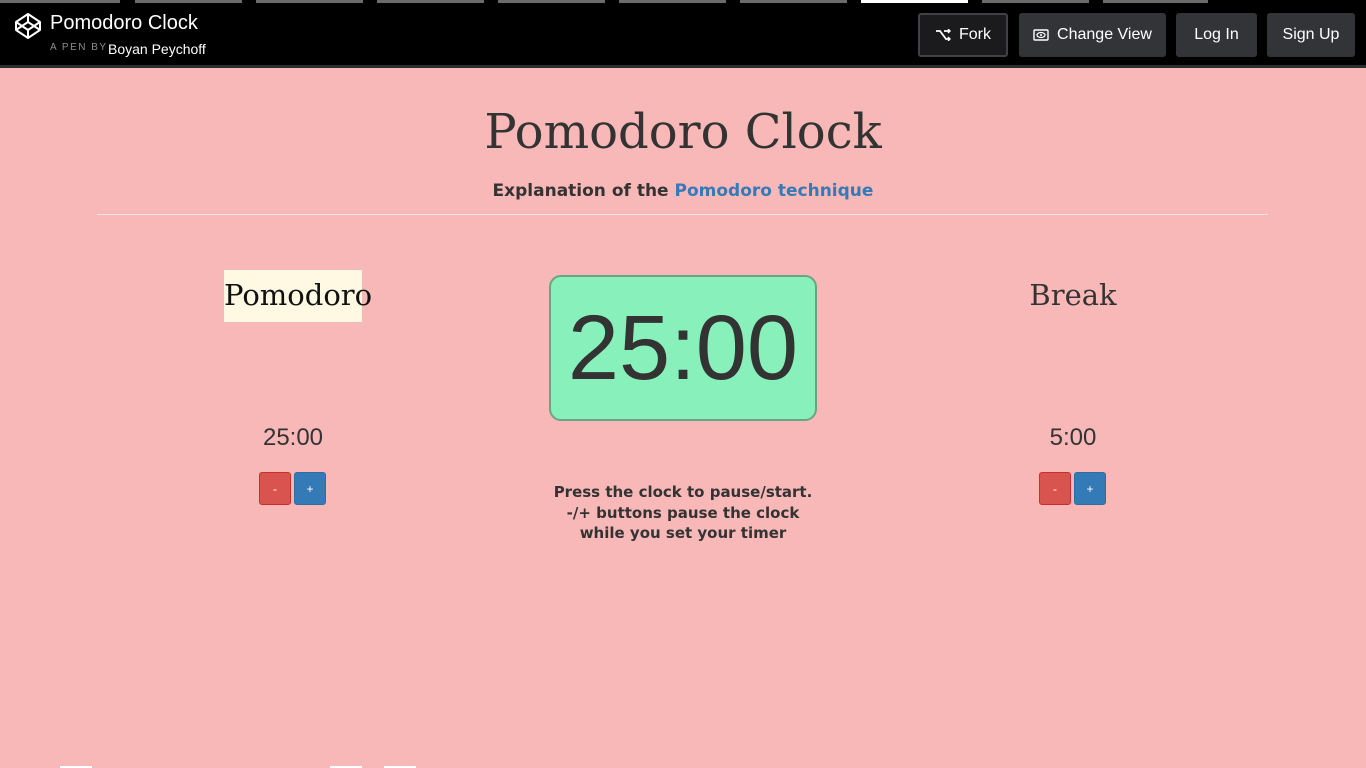  What do you see at coordinates (683, 533) in the screenshot?
I see `instructions-line-3: while you set your timer` at bounding box center [683, 533].